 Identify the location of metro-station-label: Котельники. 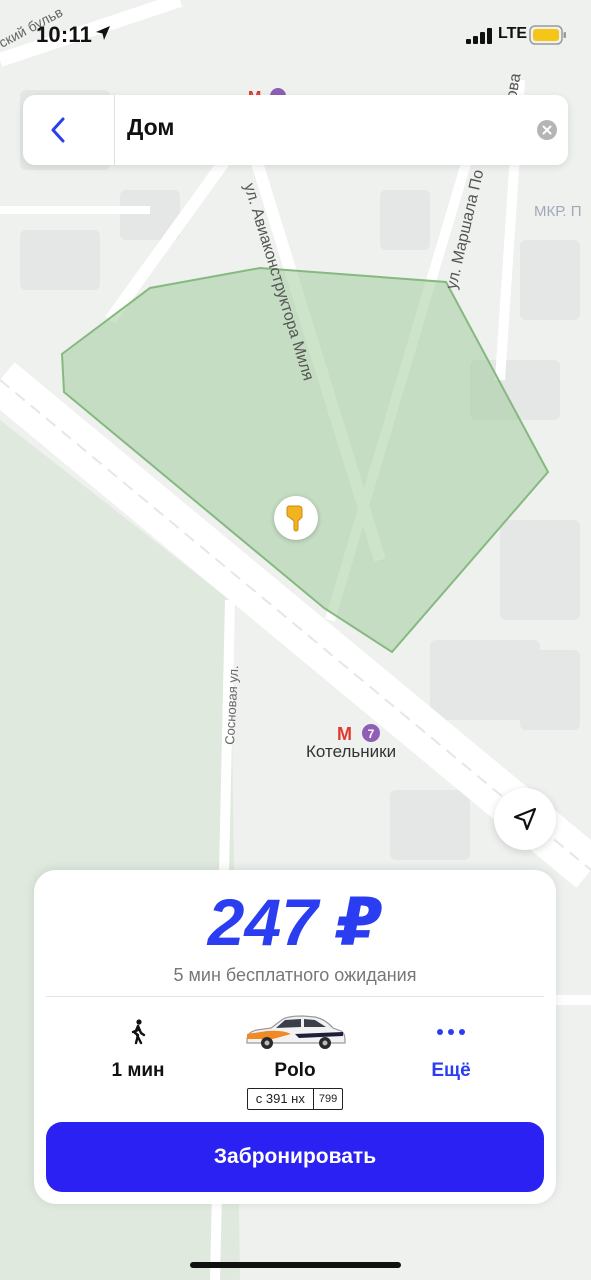
(351, 751).